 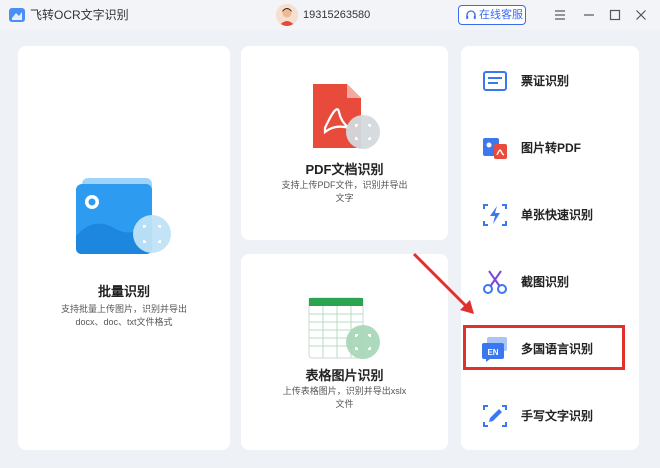 What do you see at coordinates (589, 15) in the screenshot?
I see `minimize-icon` at bounding box center [589, 15].